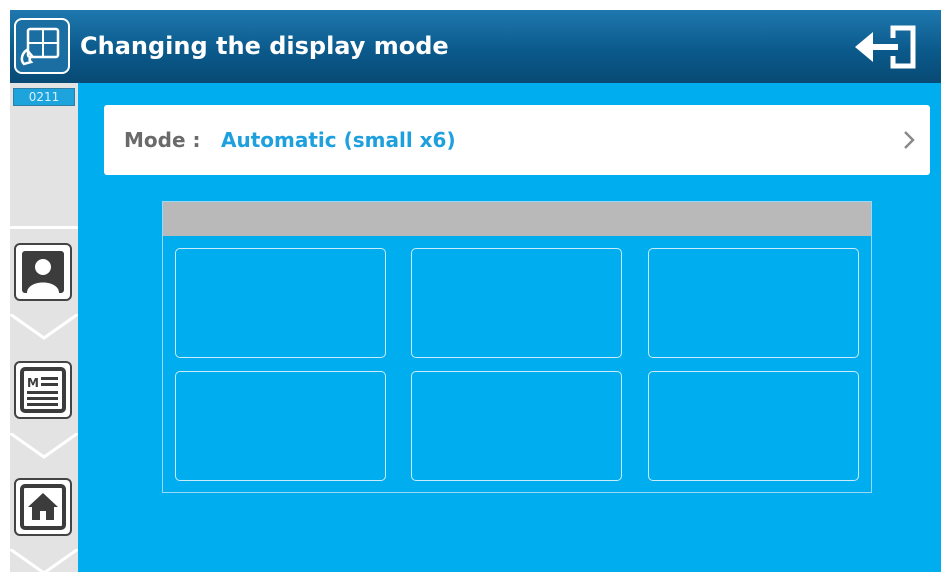 The width and height of the screenshot is (941, 572). I want to click on svg-text: M, so click(33, 383).